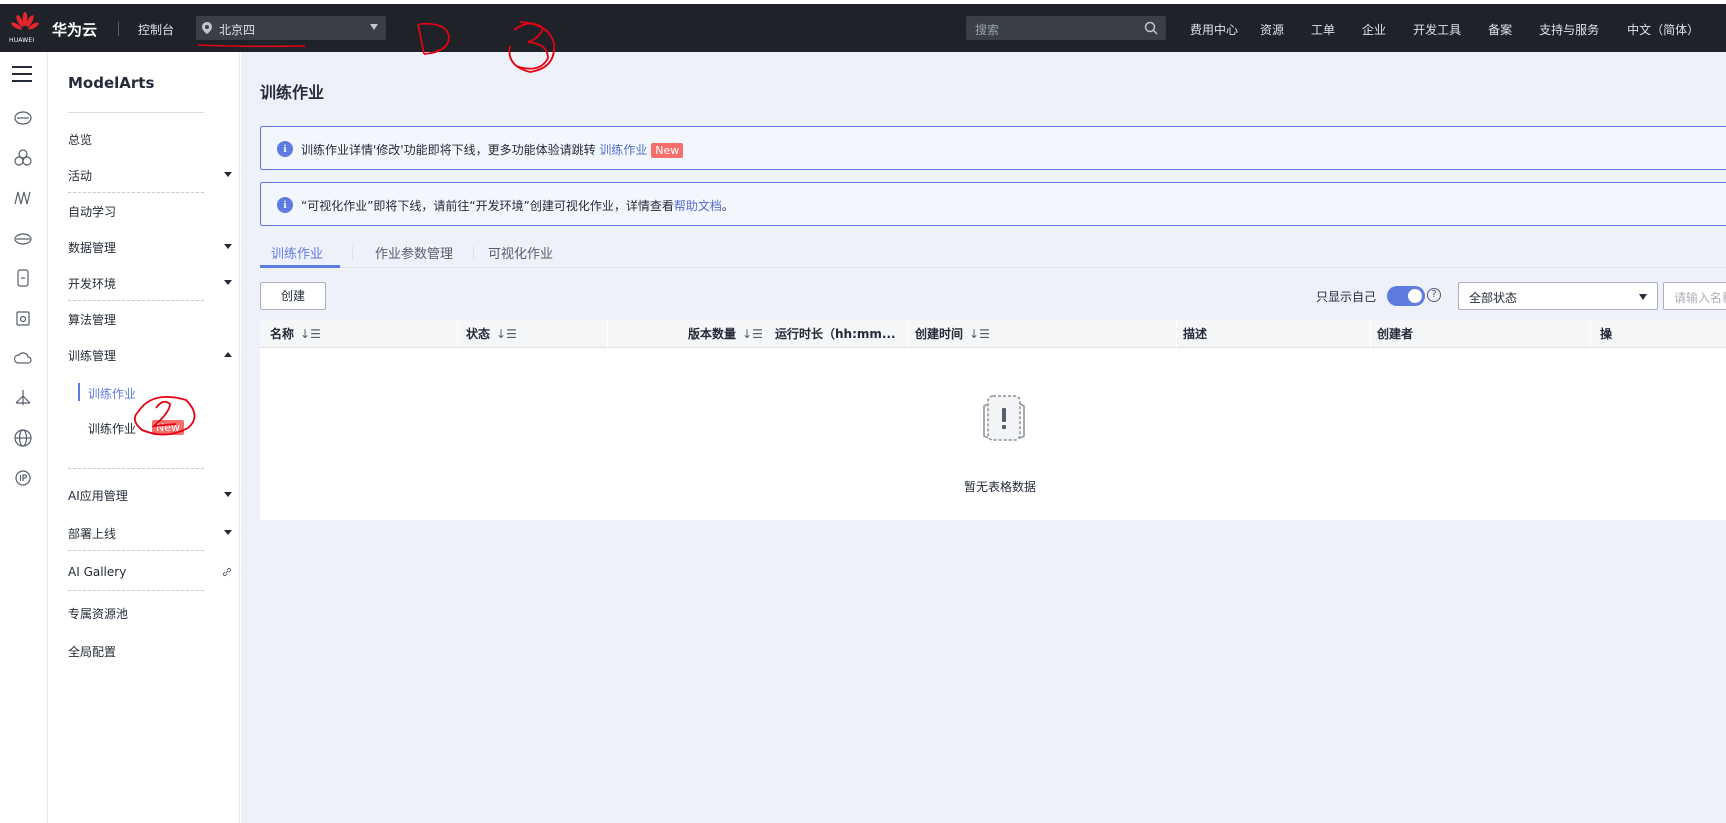 This screenshot has height=823, width=1726. Describe the element at coordinates (344, 228) in the screenshot. I see `red-annotation-overlay` at that location.